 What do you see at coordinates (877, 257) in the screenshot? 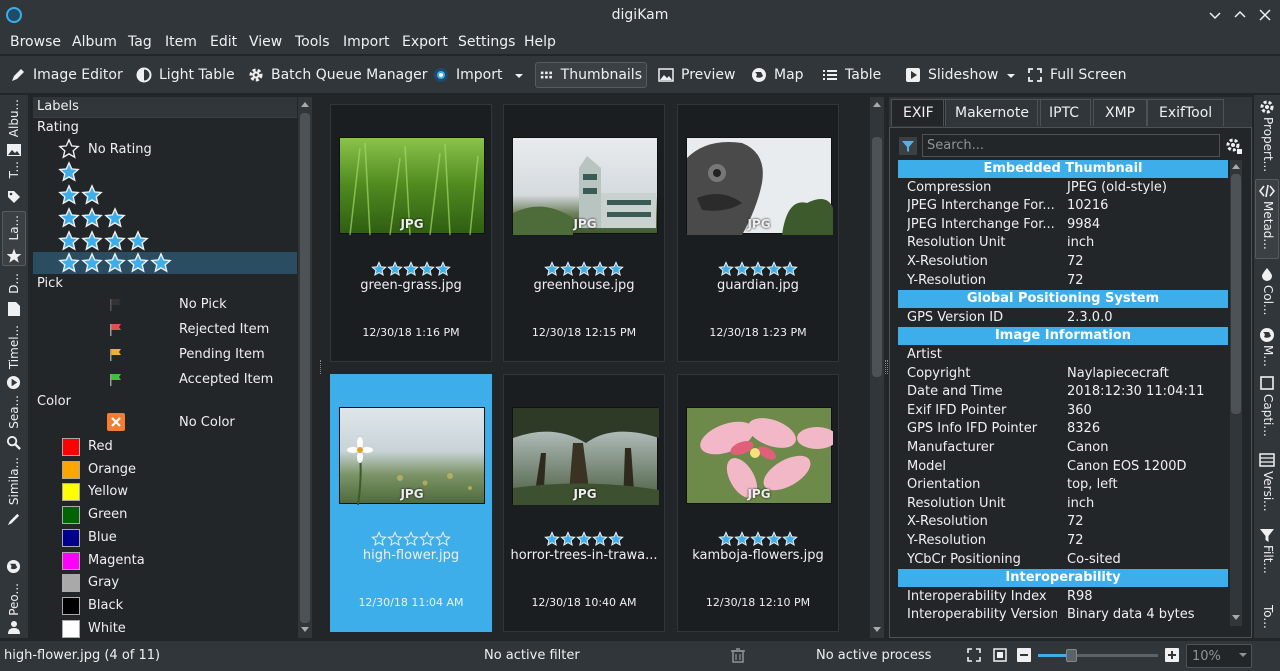
I see `thumbnails-scroll-handle` at bounding box center [877, 257].